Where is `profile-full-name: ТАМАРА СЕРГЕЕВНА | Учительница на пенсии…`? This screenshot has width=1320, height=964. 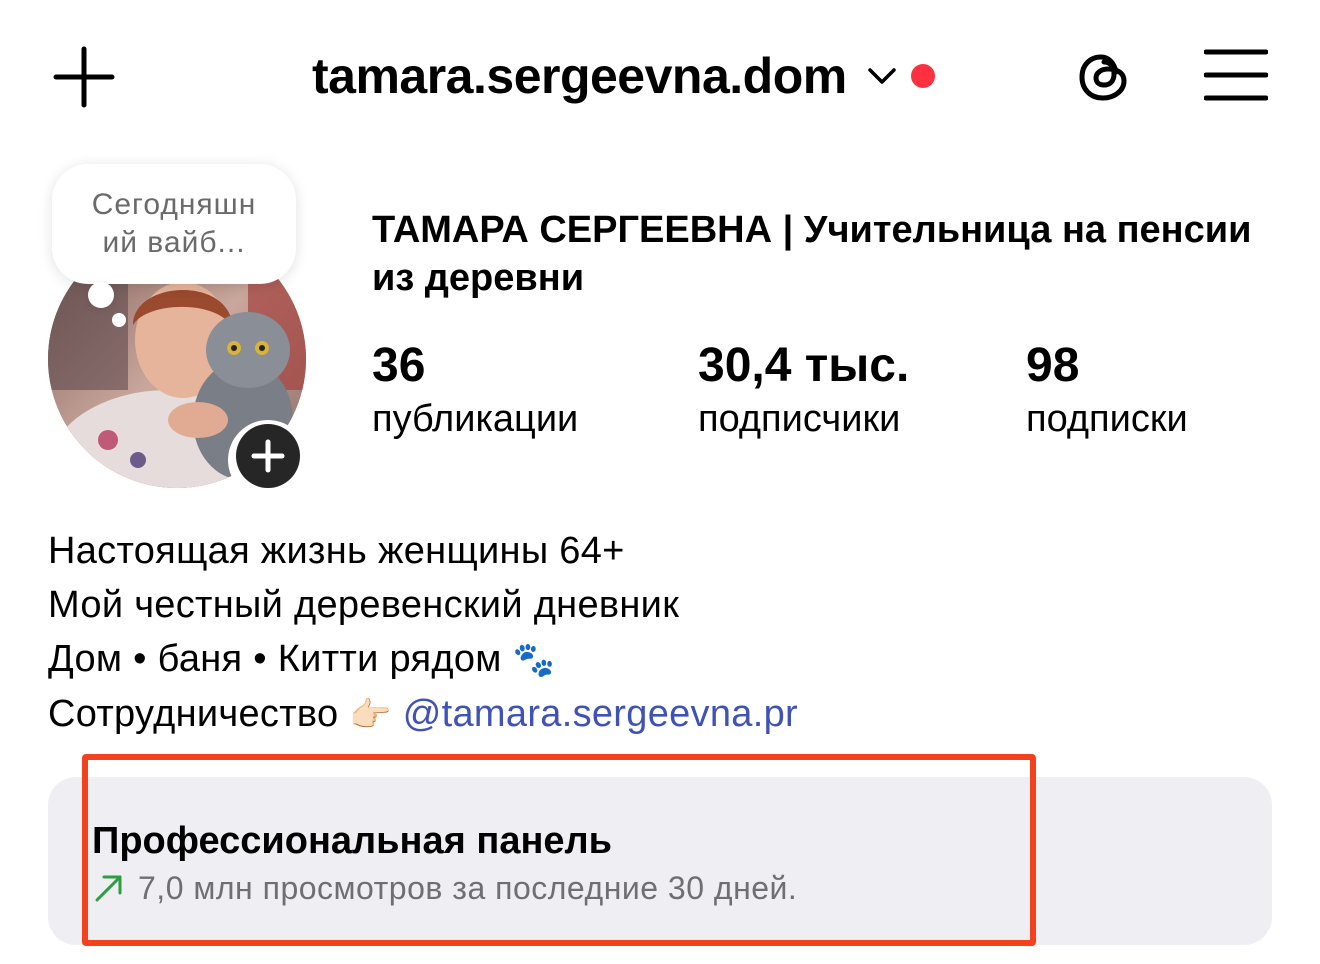
profile-full-name: ТАМАРА СЕРГЕЕВНА | Учительница на пенсии… is located at coordinates (812, 254).